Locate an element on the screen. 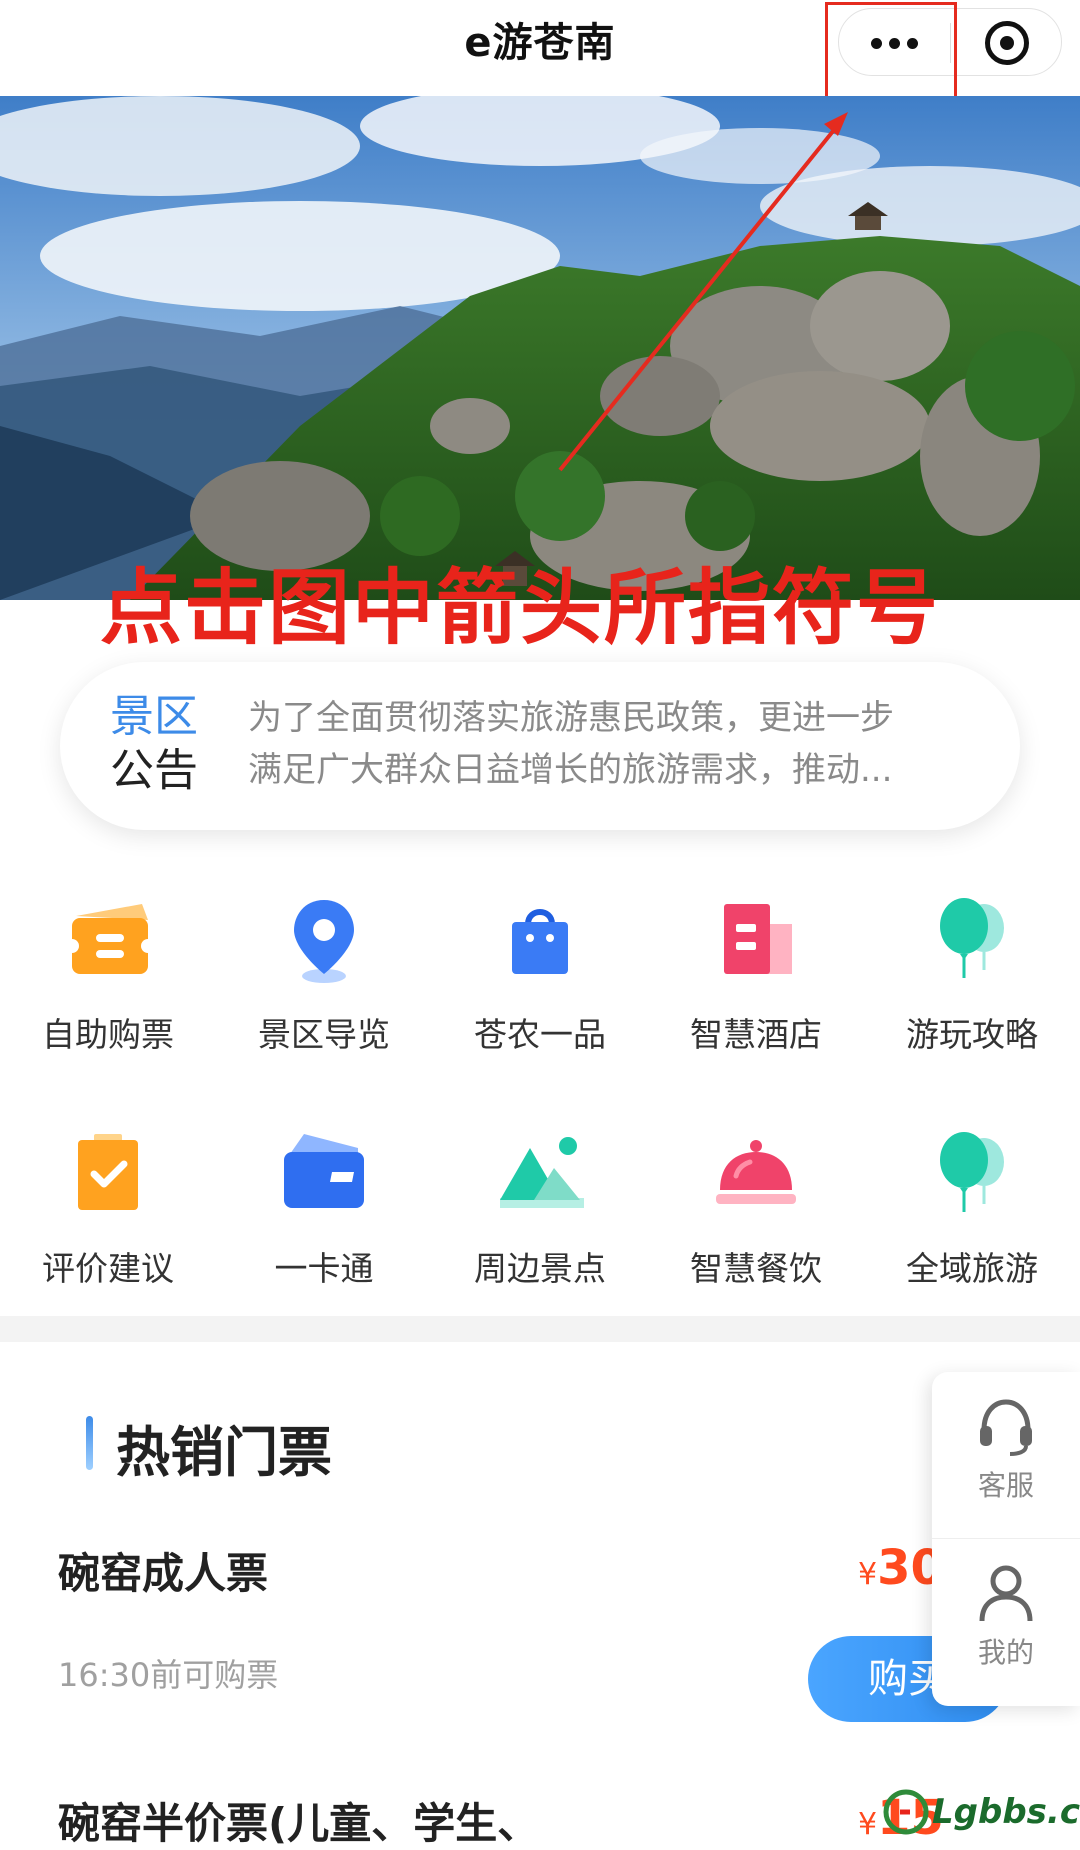  grid-label: 评价建议 is located at coordinates (108, 1268).